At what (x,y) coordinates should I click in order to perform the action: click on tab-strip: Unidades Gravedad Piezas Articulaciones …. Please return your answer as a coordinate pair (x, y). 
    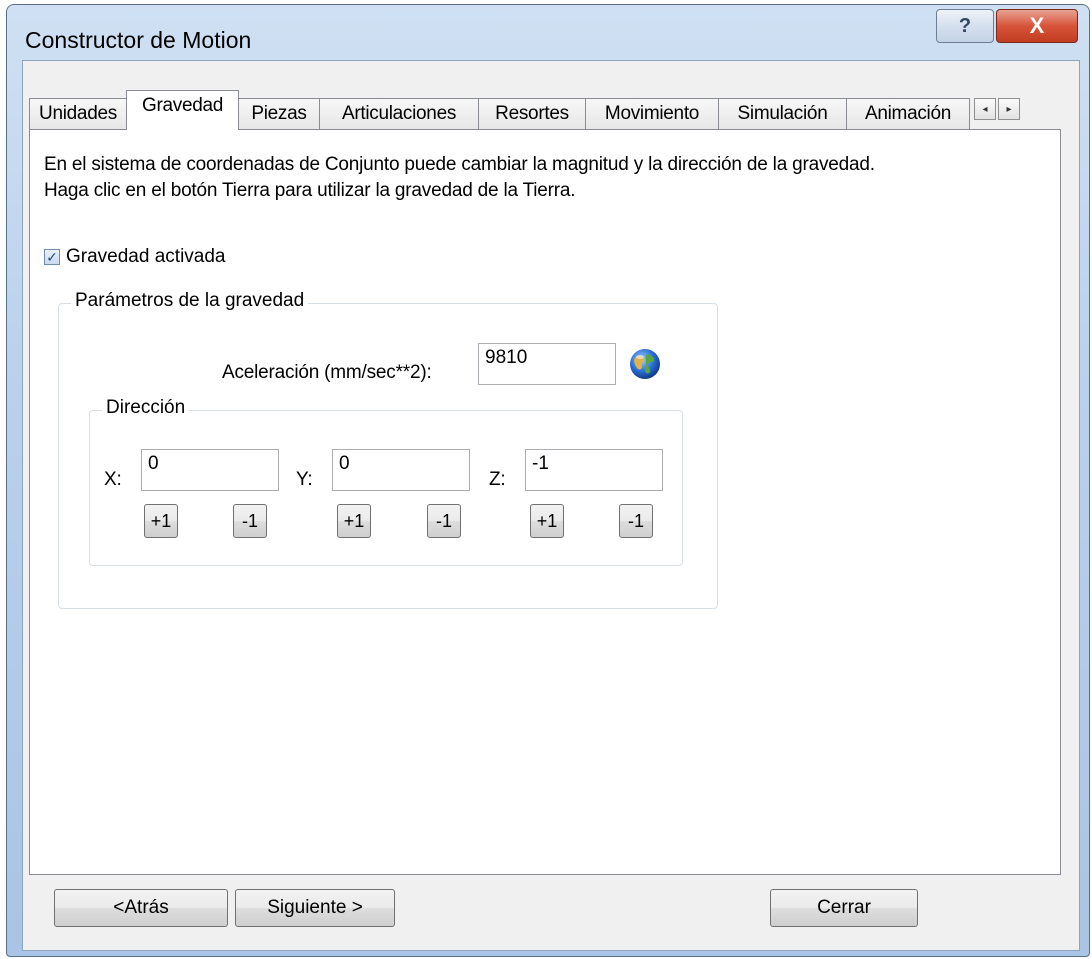
    Looking at the image, I should click on (544, 110).